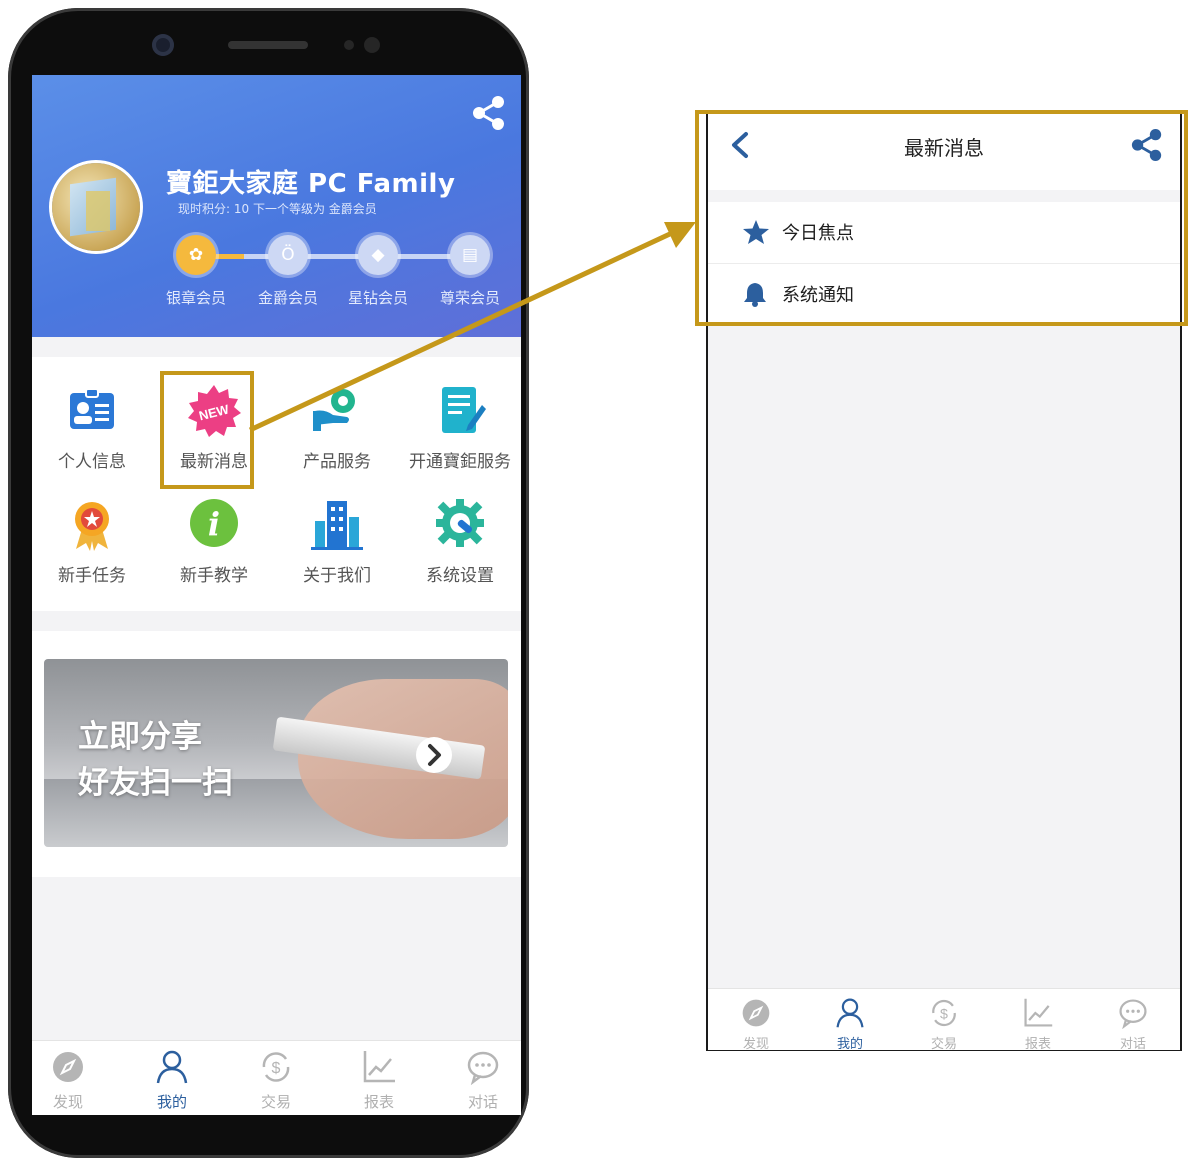 The width and height of the screenshot is (1189, 1162). I want to click on gear-wrench-icon, so click(460, 525).